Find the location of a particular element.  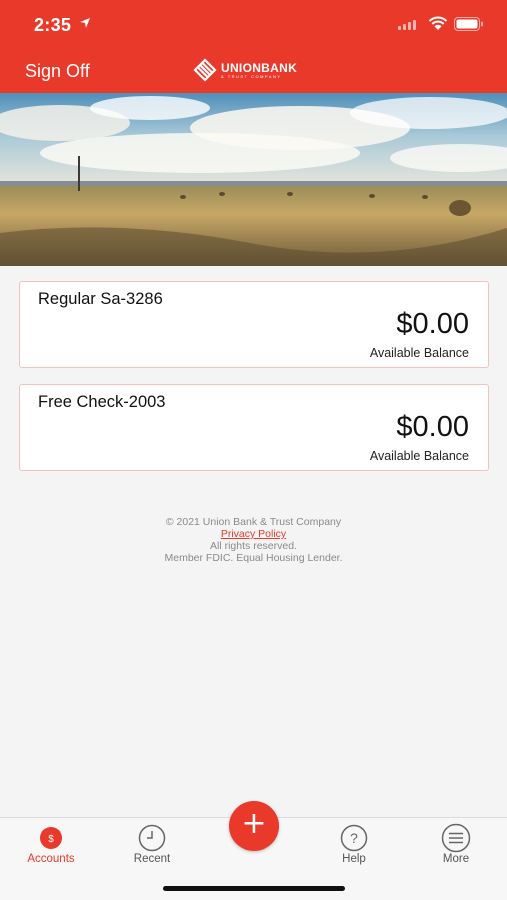

cellular-signal-icon is located at coordinates (407, 25).